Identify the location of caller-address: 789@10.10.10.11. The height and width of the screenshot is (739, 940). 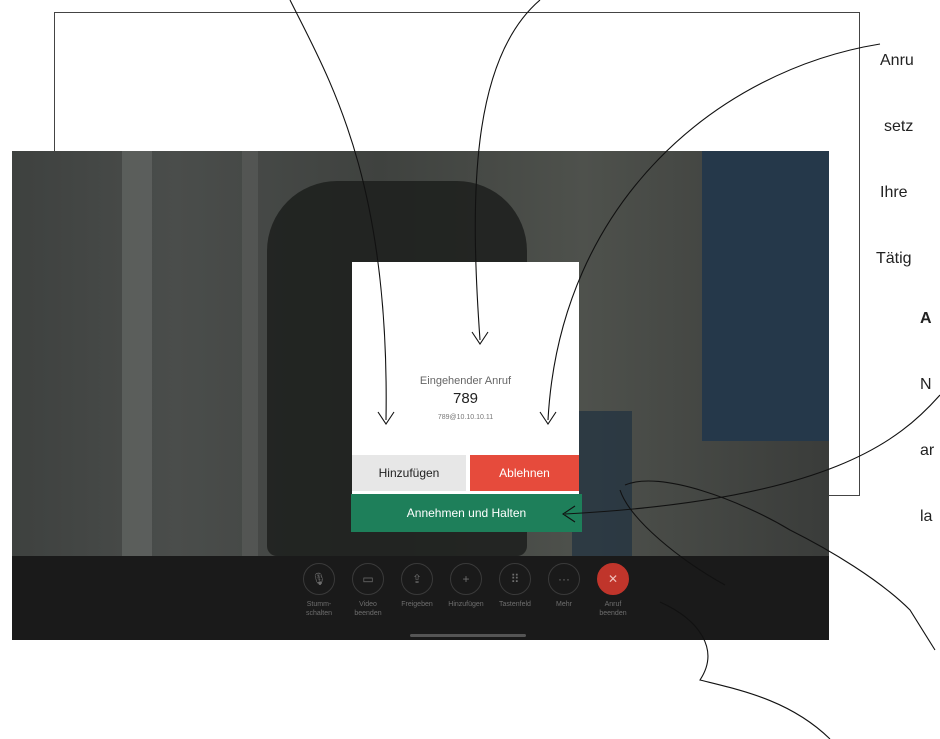
(465, 417).